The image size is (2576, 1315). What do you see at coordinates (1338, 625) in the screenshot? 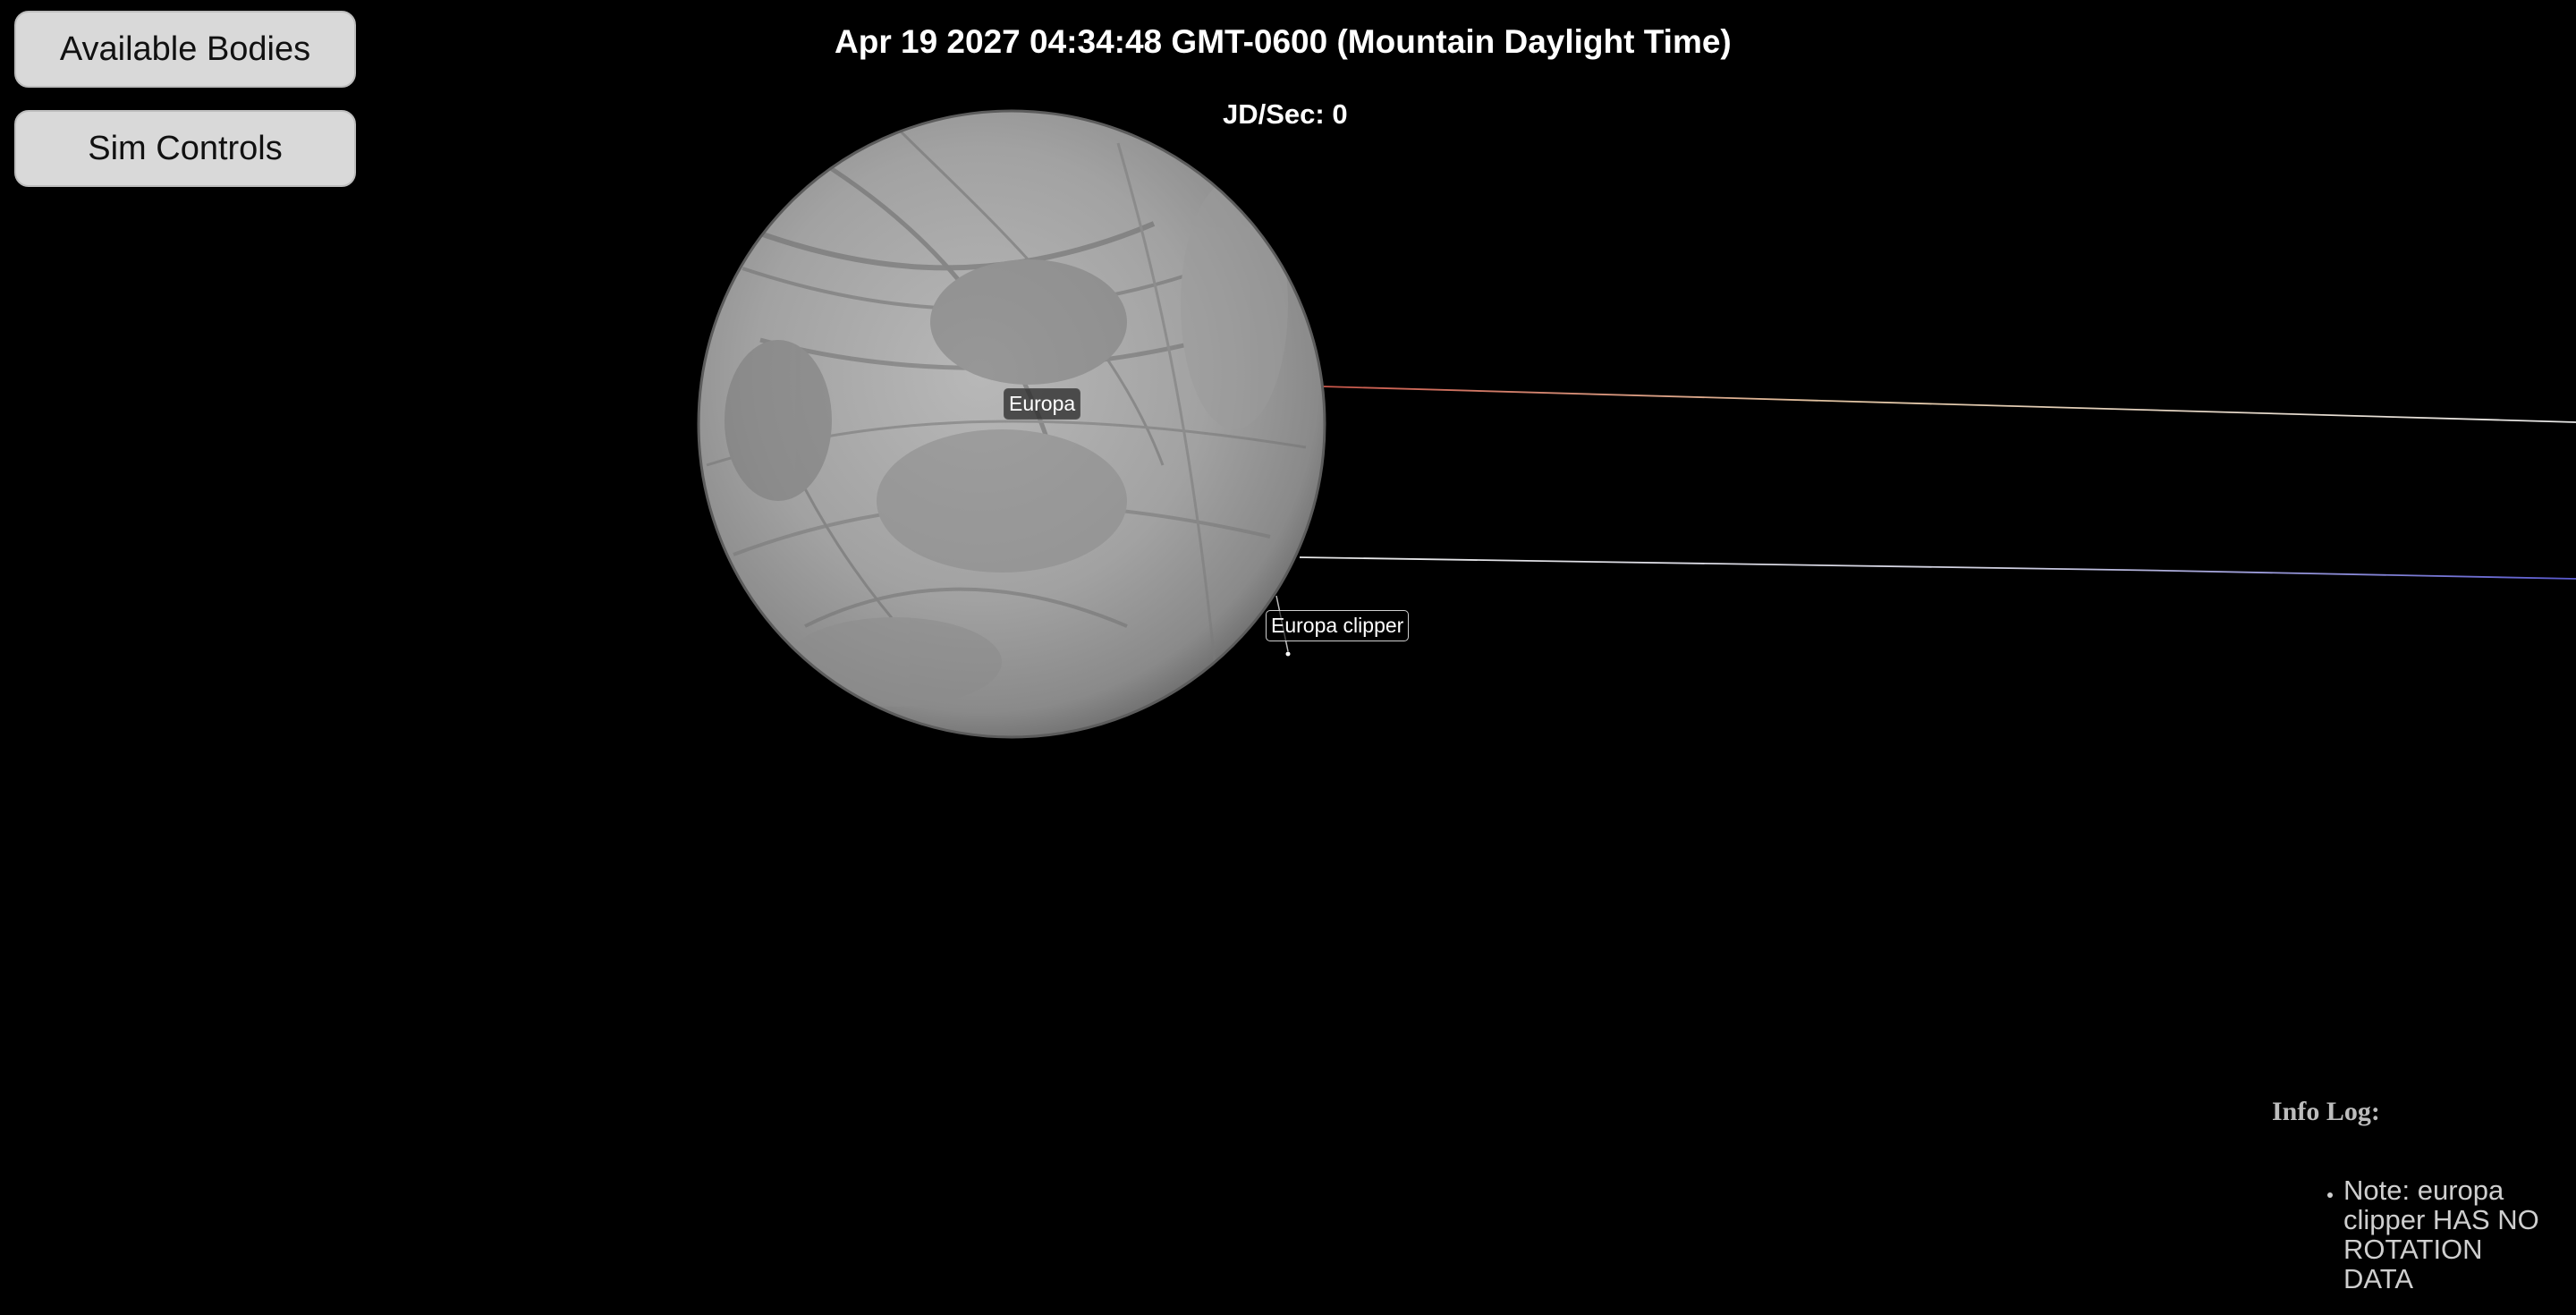
I see `europa-clipper-label: Europa clipper` at bounding box center [1338, 625].